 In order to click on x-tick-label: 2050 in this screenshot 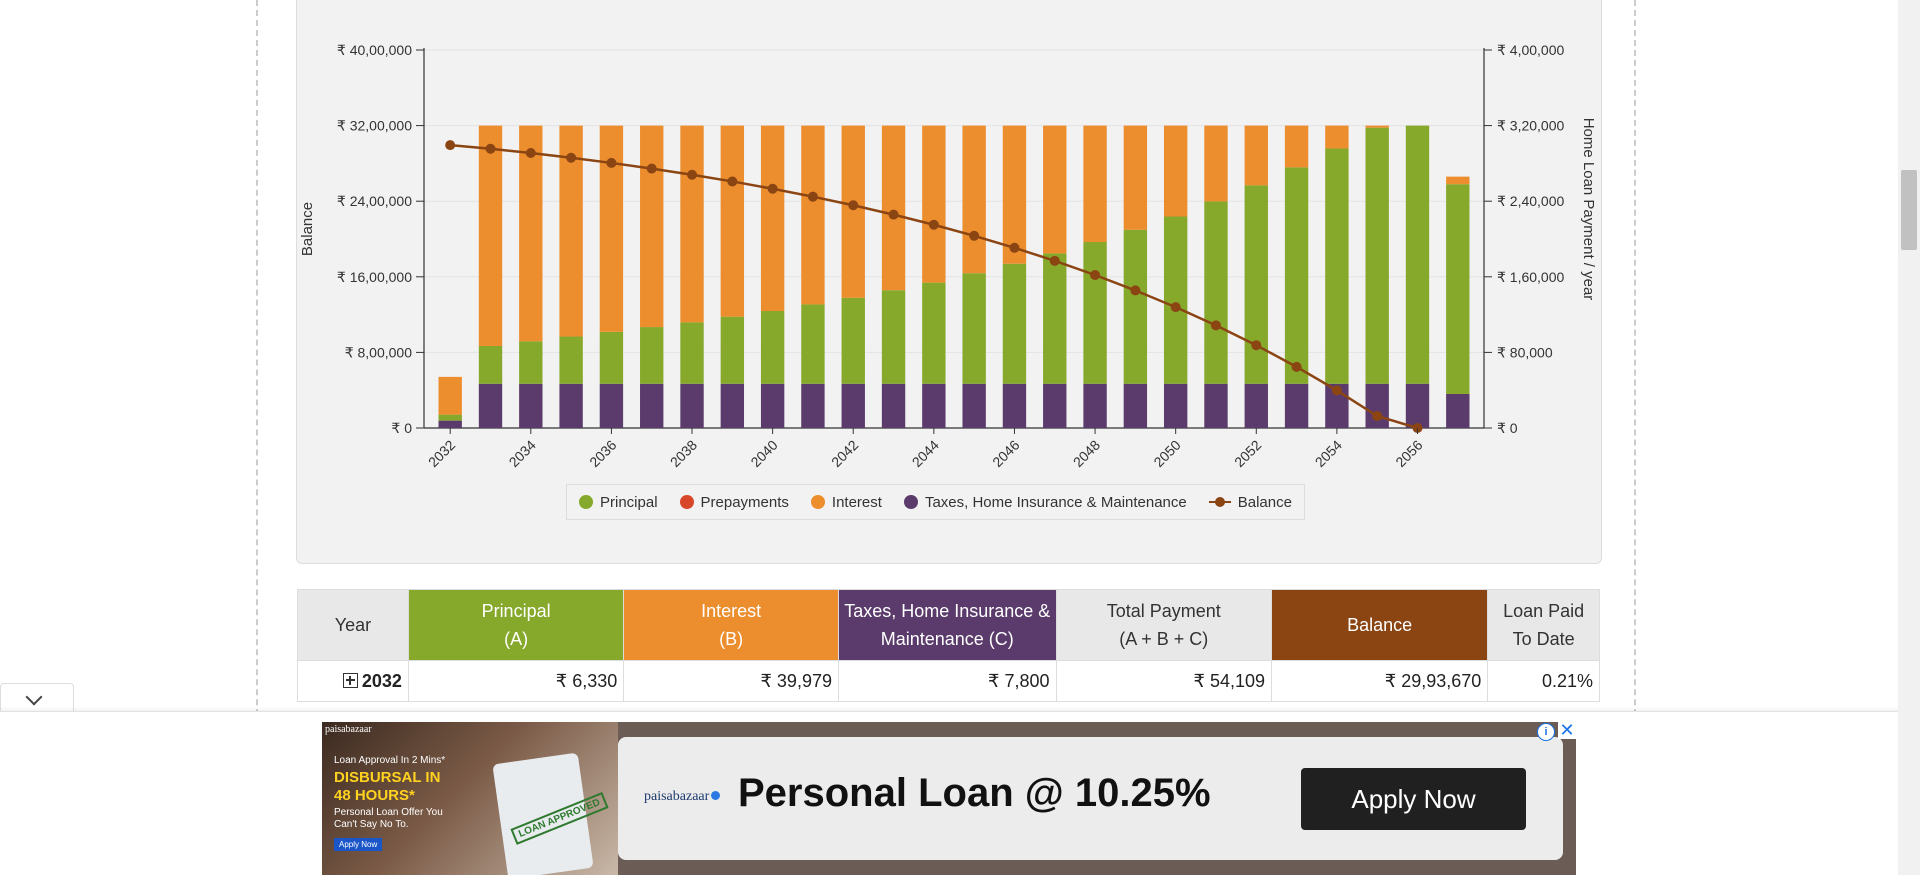, I will do `click(1166, 453)`.